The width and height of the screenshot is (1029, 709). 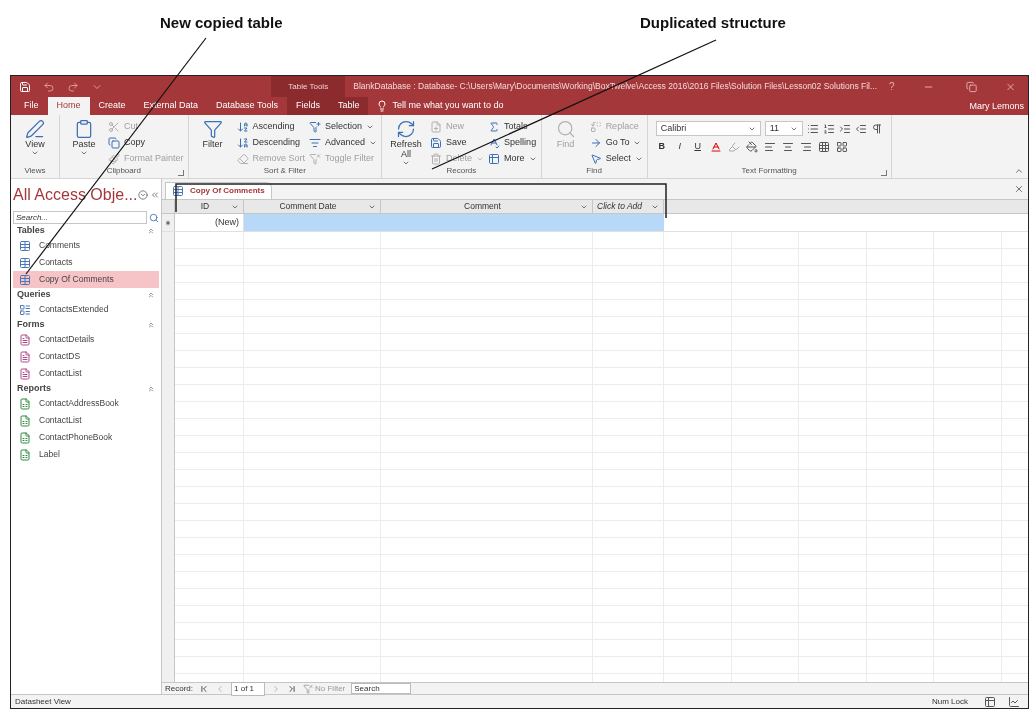 What do you see at coordinates (769, 171) in the screenshot?
I see `ribbon-group-label: Text Formatting` at bounding box center [769, 171].